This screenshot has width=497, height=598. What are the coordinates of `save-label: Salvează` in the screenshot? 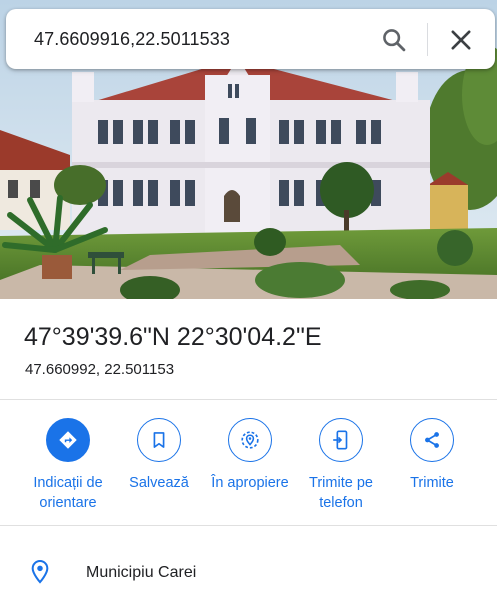 It's located at (159, 483).